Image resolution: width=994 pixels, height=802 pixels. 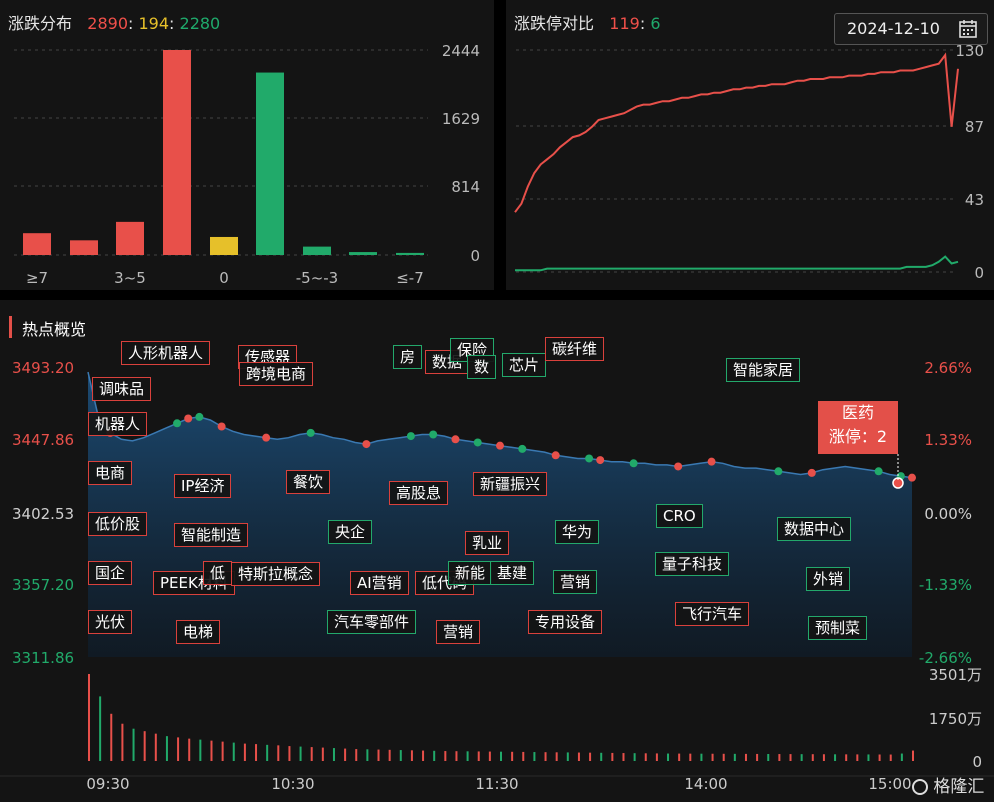 What do you see at coordinates (857, 412) in the screenshot?
I see `tag-name: 医药` at bounding box center [857, 412].